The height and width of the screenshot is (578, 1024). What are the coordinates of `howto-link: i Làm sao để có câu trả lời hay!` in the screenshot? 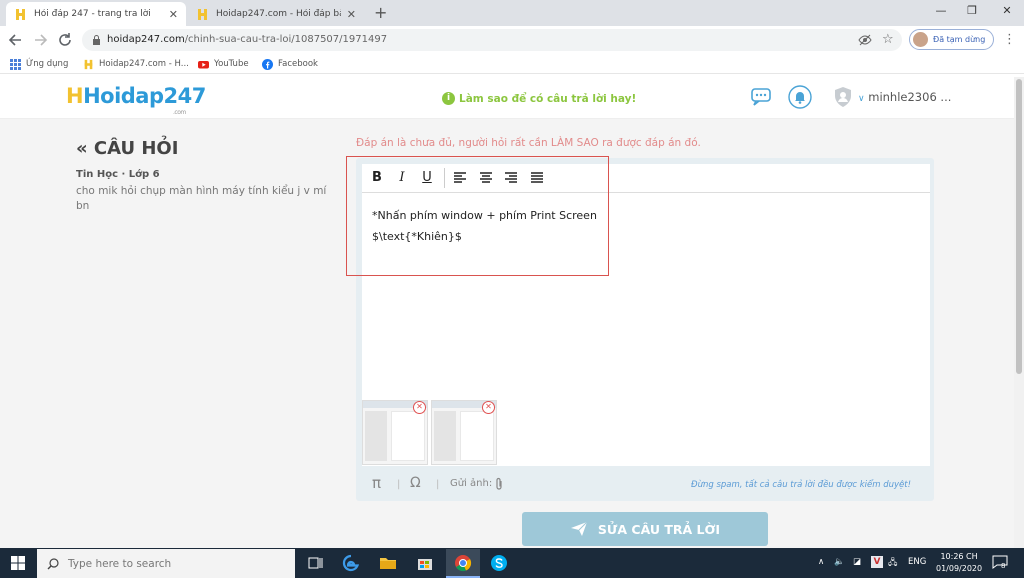 It's located at (539, 98).